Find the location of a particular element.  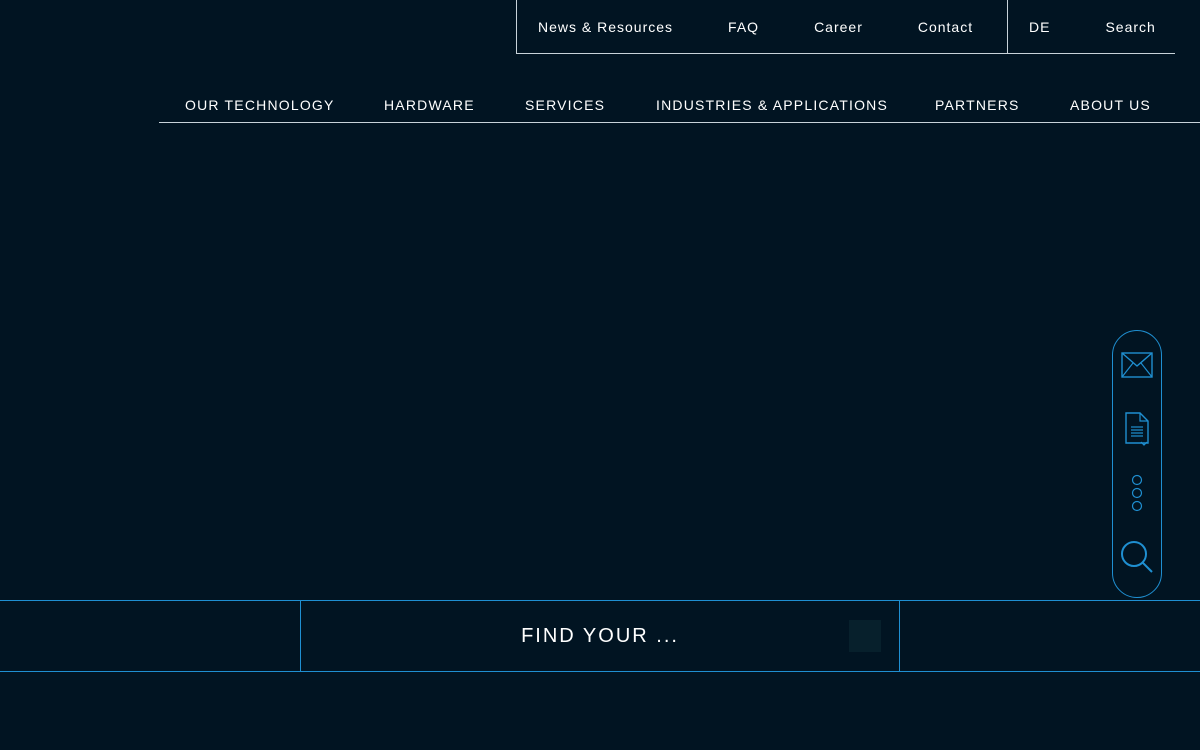

steps-icon is located at coordinates (1137, 493).